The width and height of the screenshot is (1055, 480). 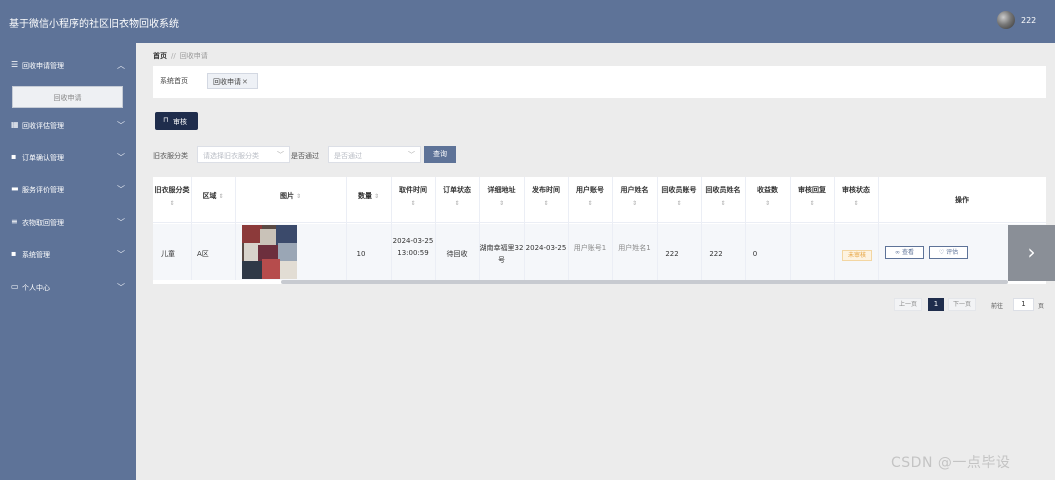 What do you see at coordinates (68, 158) in the screenshot?
I see `sidebar-item-order-confirmation: ▪ 订单确认管理 ﹀` at bounding box center [68, 158].